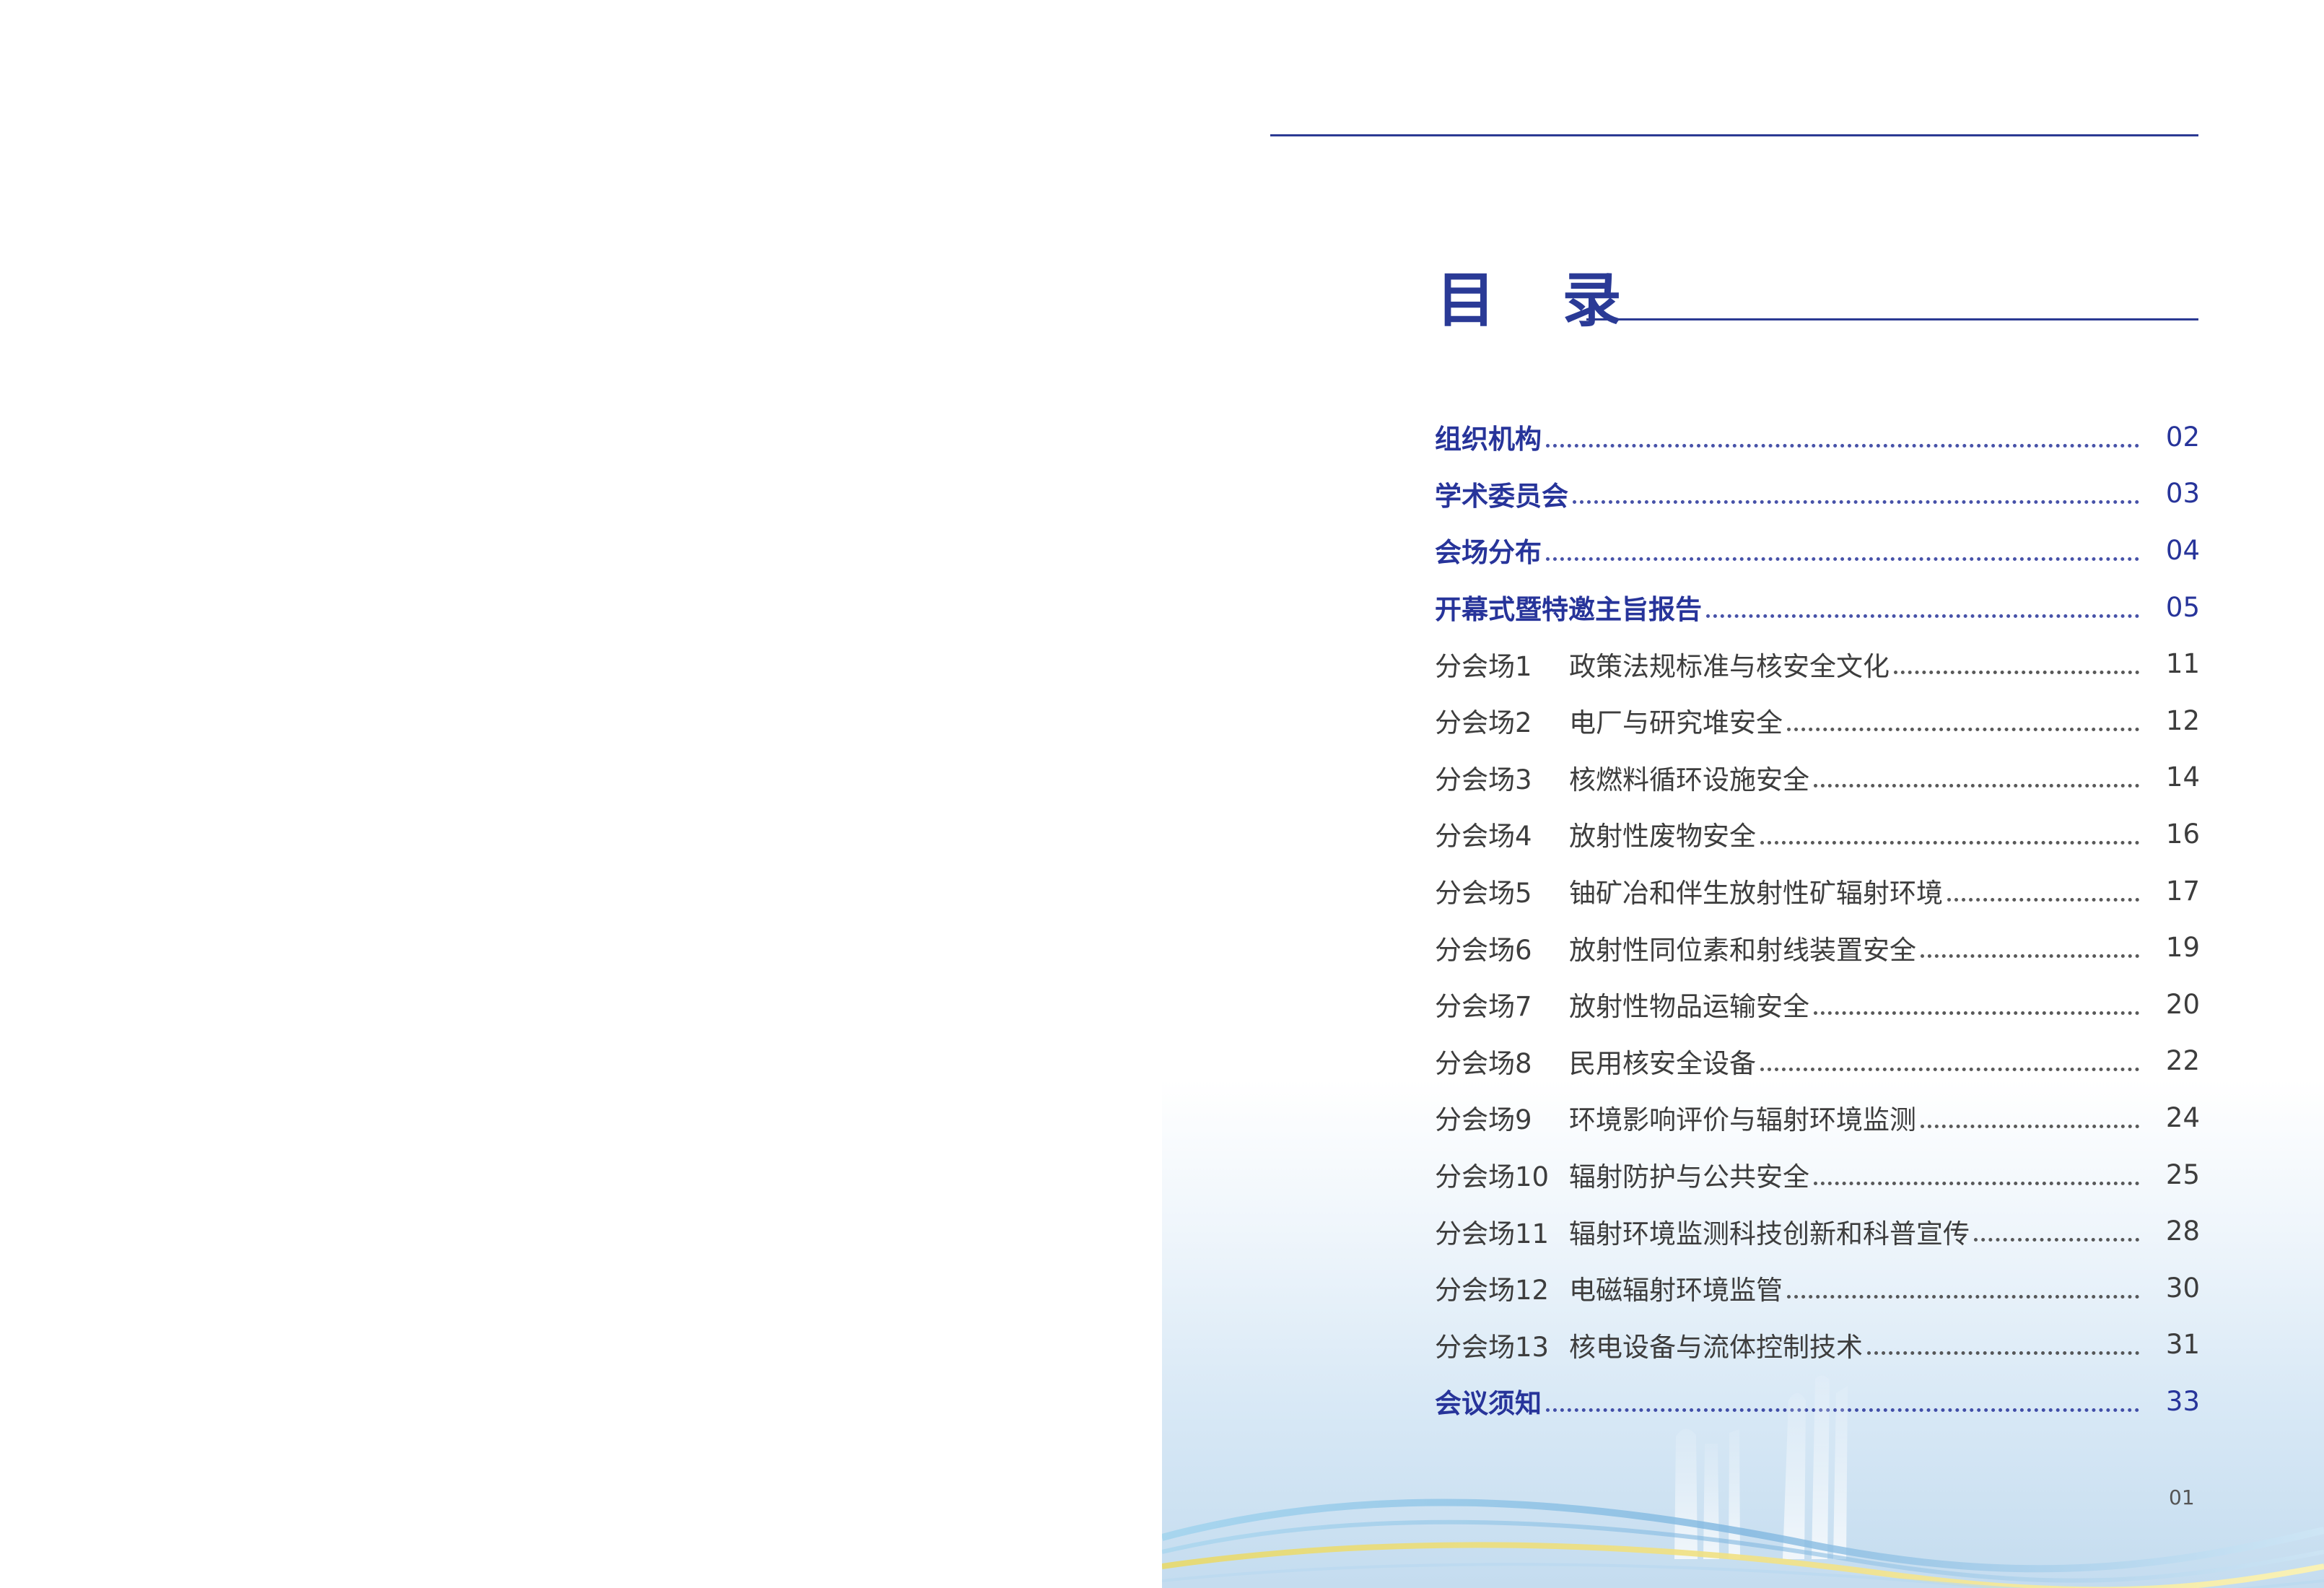 The height and width of the screenshot is (1588, 2324). I want to click on toc-page-number: 16, so click(2182, 834).